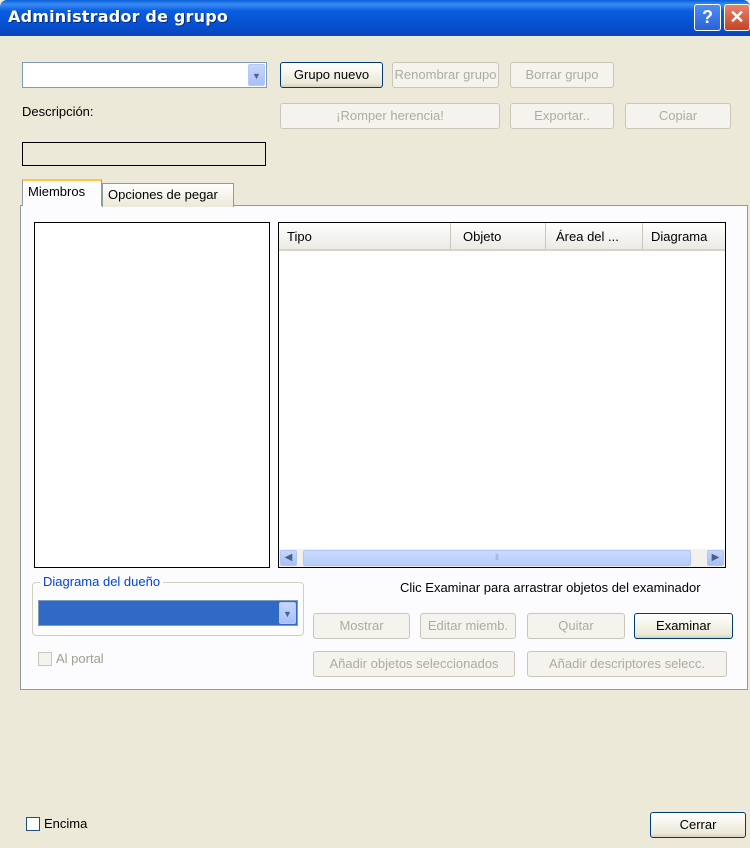  What do you see at coordinates (562, 116) in the screenshot?
I see `export-button: Exportar..` at bounding box center [562, 116].